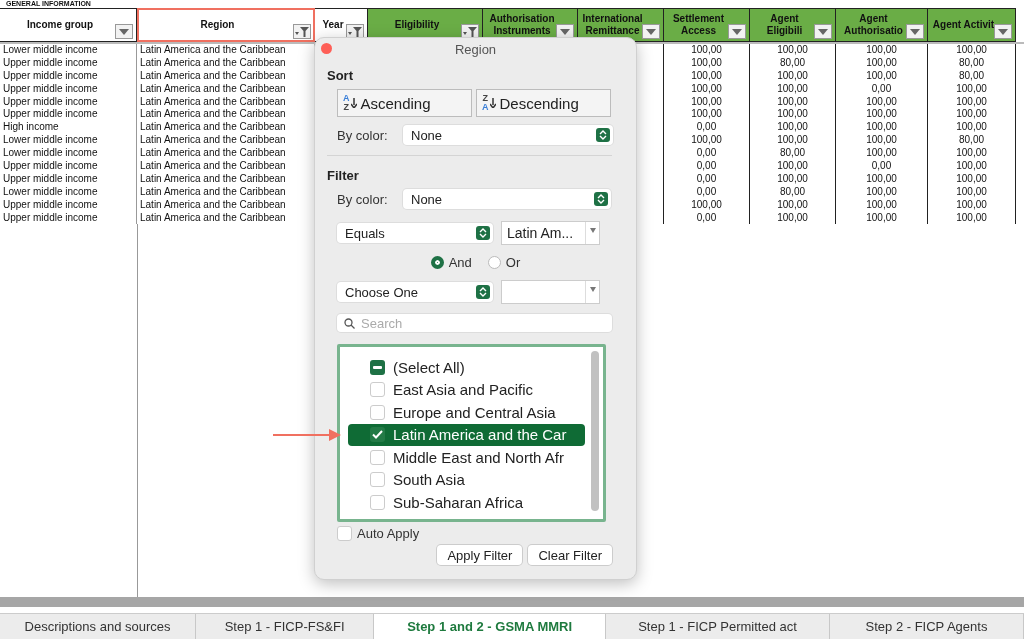 The width and height of the screenshot is (1024, 639). What do you see at coordinates (226, 25) in the screenshot?
I see `column-header: Region` at bounding box center [226, 25].